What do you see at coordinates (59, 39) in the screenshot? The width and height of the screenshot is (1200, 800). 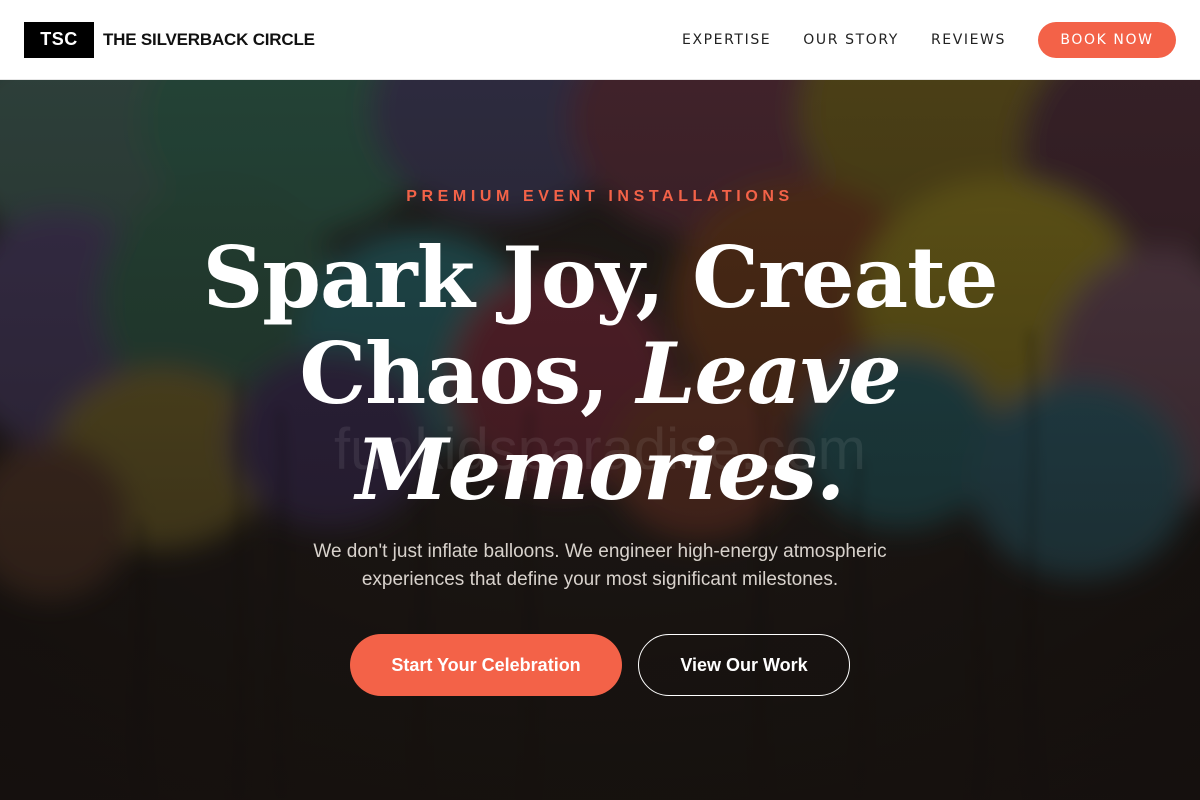 I see `brand-mark: TSC` at bounding box center [59, 39].